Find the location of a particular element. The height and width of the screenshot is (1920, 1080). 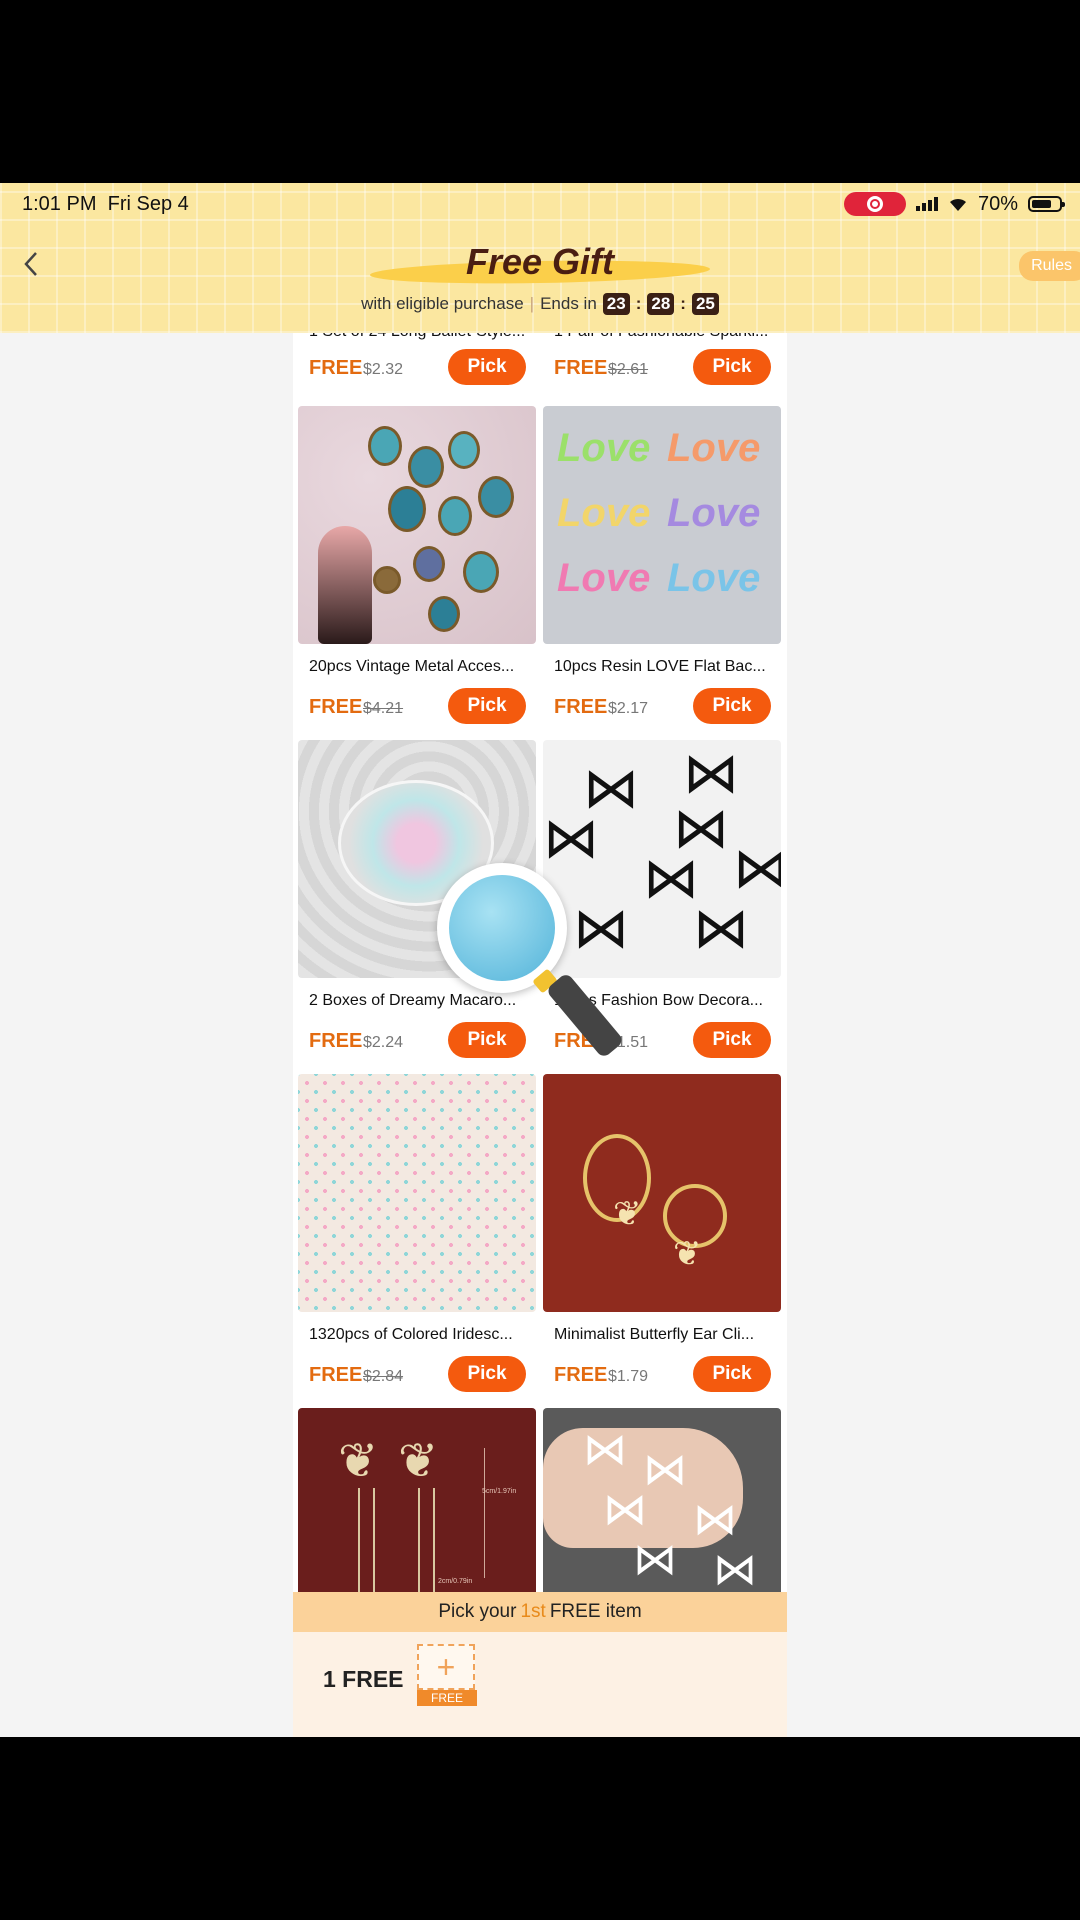

cellular-signal-icon is located at coordinates (926, 204).